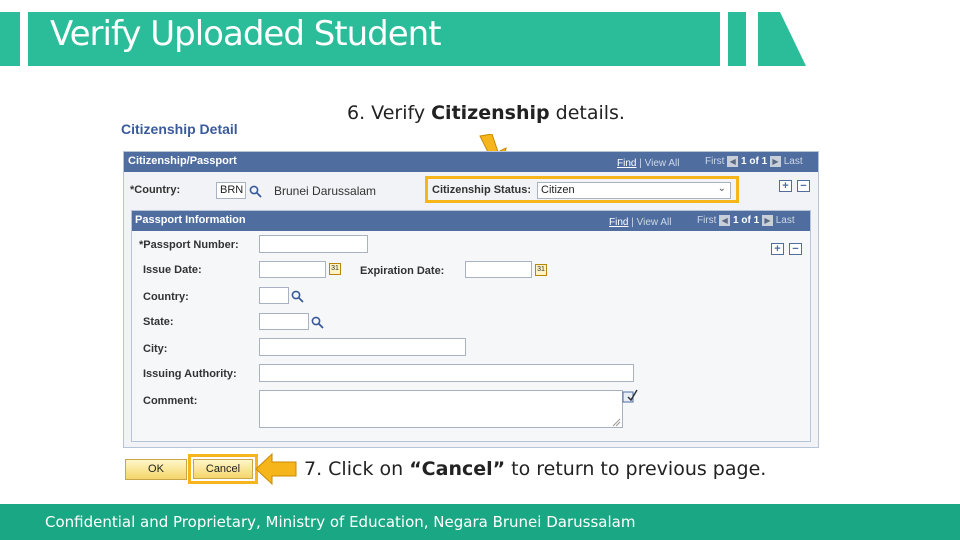  I want to click on title-deco-shape, so click(782, 39).